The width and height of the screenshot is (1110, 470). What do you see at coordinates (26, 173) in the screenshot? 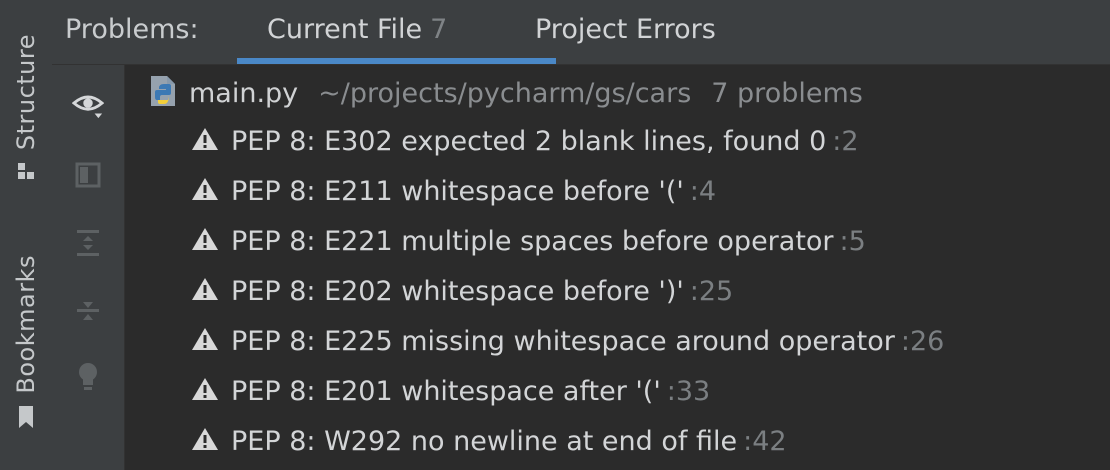
I see `structure-icon` at bounding box center [26, 173].